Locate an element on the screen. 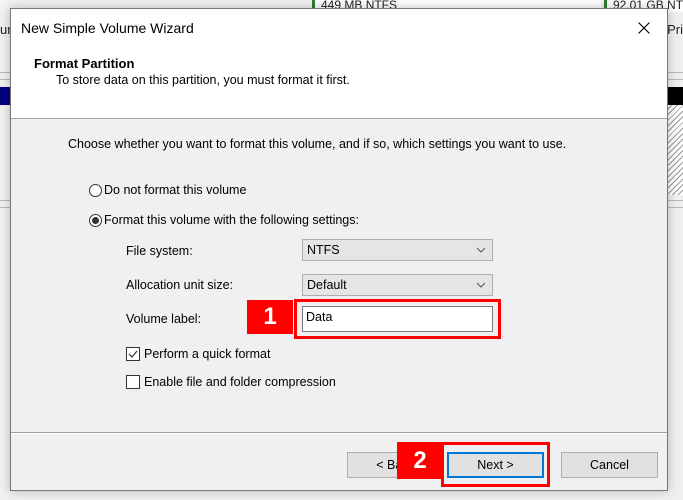 The height and width of the screenshot is (500, 683). next-button: Next > is located at coordinates (495, 465).